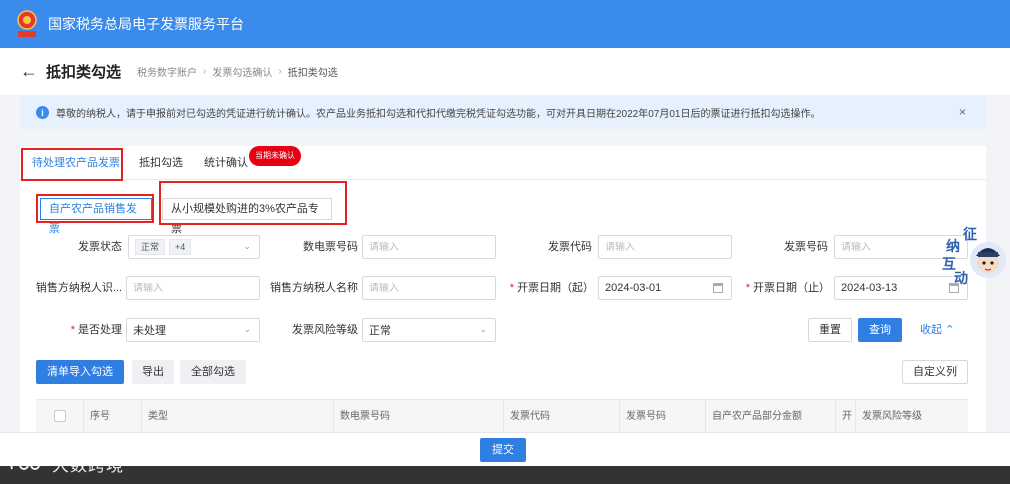 This screenshot has width=1010, height=484. I want to click on column-header: 数电票号码, so click(419, 416).